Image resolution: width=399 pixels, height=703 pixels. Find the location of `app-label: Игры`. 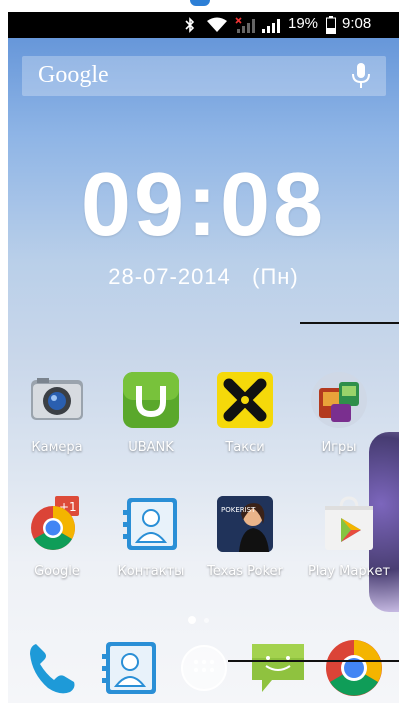

app-label: Игры is located at coordinates (339, 447).